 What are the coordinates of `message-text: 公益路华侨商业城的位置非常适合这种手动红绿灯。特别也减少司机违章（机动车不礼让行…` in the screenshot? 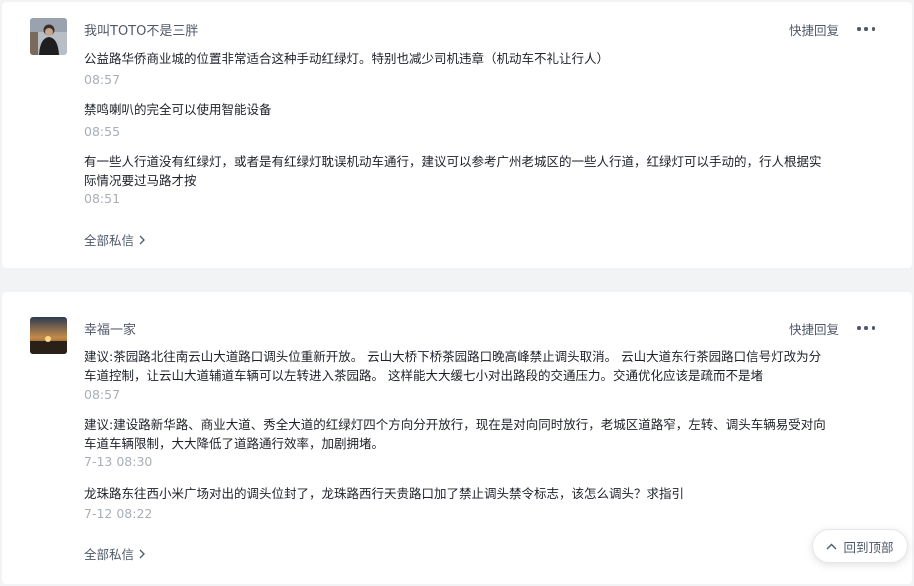 It's located at (347, 58).